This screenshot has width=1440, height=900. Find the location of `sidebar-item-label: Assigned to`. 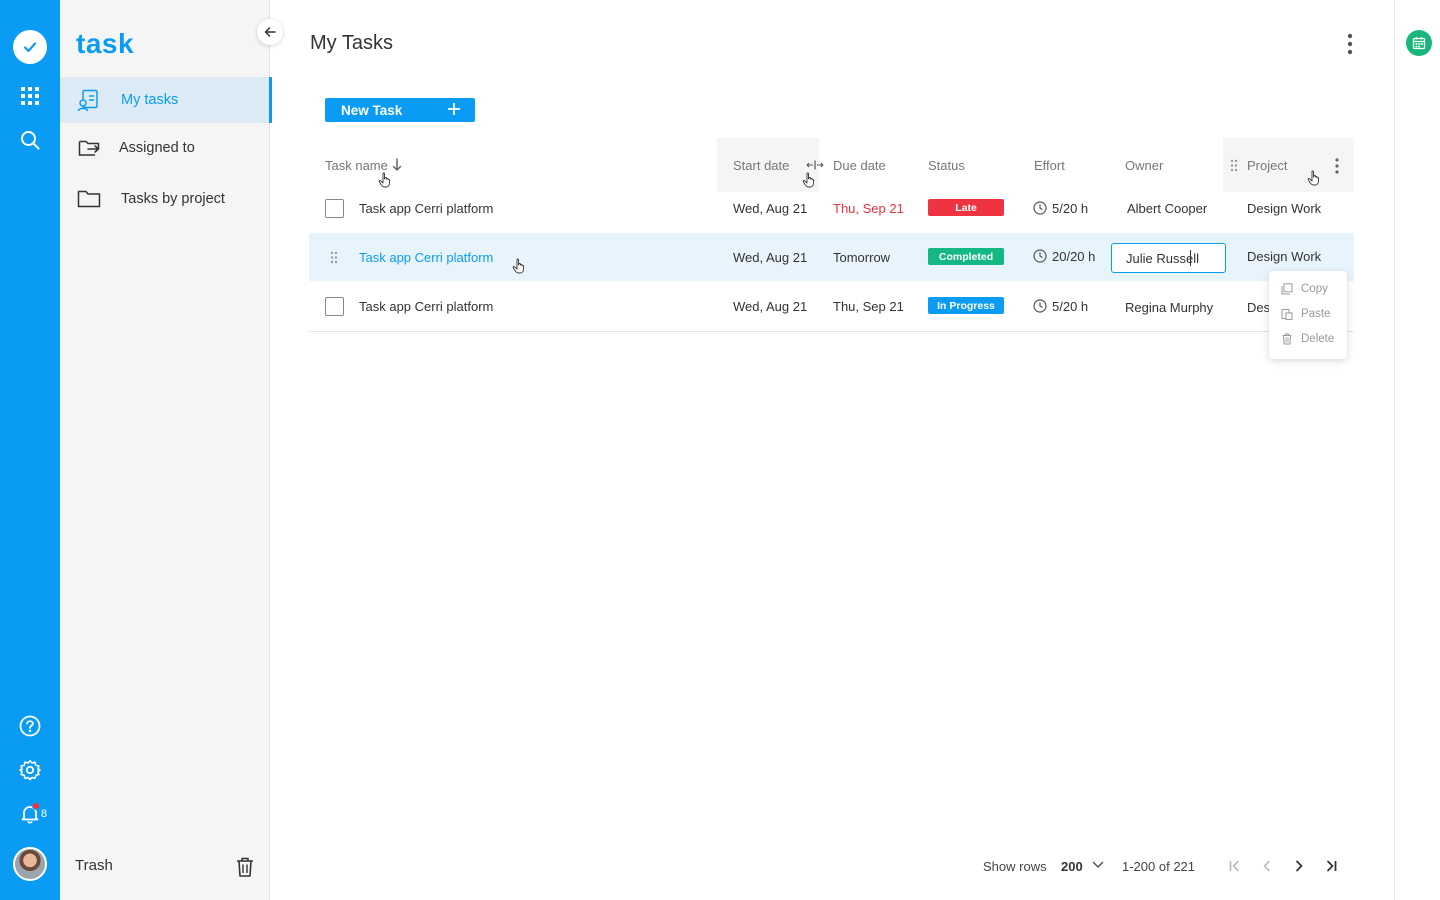

sidebar-item-label: Assigned to is located at coordinates (157, 148).